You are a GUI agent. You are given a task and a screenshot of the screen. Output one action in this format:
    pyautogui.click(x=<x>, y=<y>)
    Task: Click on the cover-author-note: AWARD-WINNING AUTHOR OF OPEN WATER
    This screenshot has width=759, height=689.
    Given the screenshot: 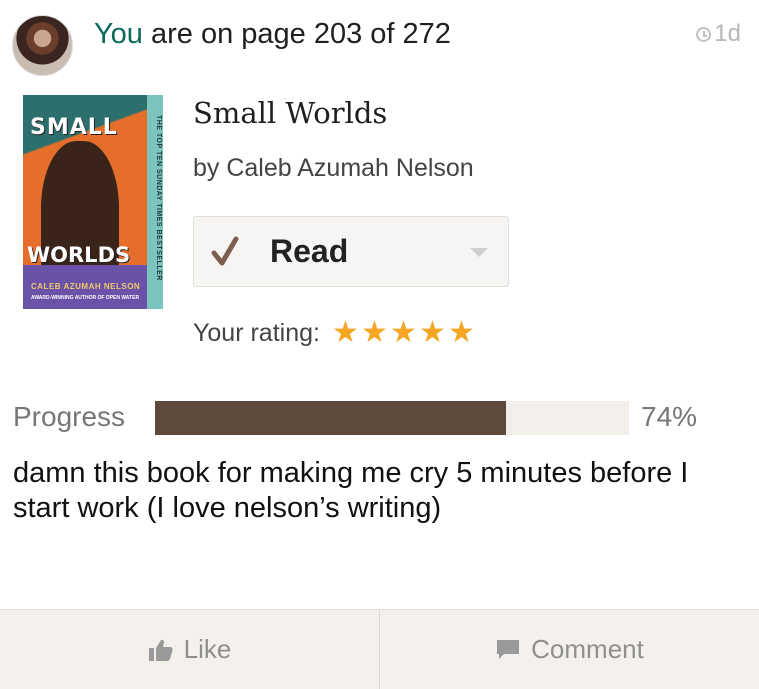 What is the action you would take?
    pyautogui.click(x=85, y=298)
    